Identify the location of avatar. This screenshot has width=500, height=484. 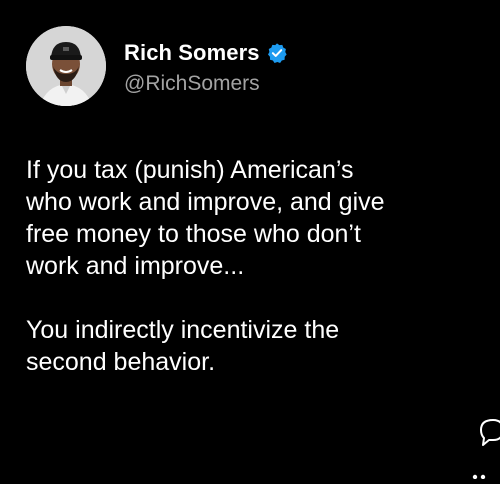
(66, 66).